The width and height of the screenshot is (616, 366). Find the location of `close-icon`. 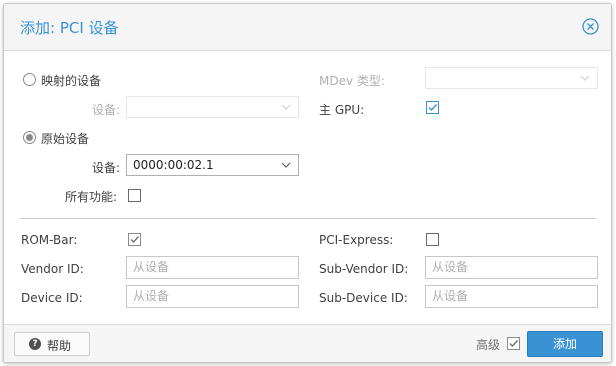

close-icon is located at coordinates (590, 26).